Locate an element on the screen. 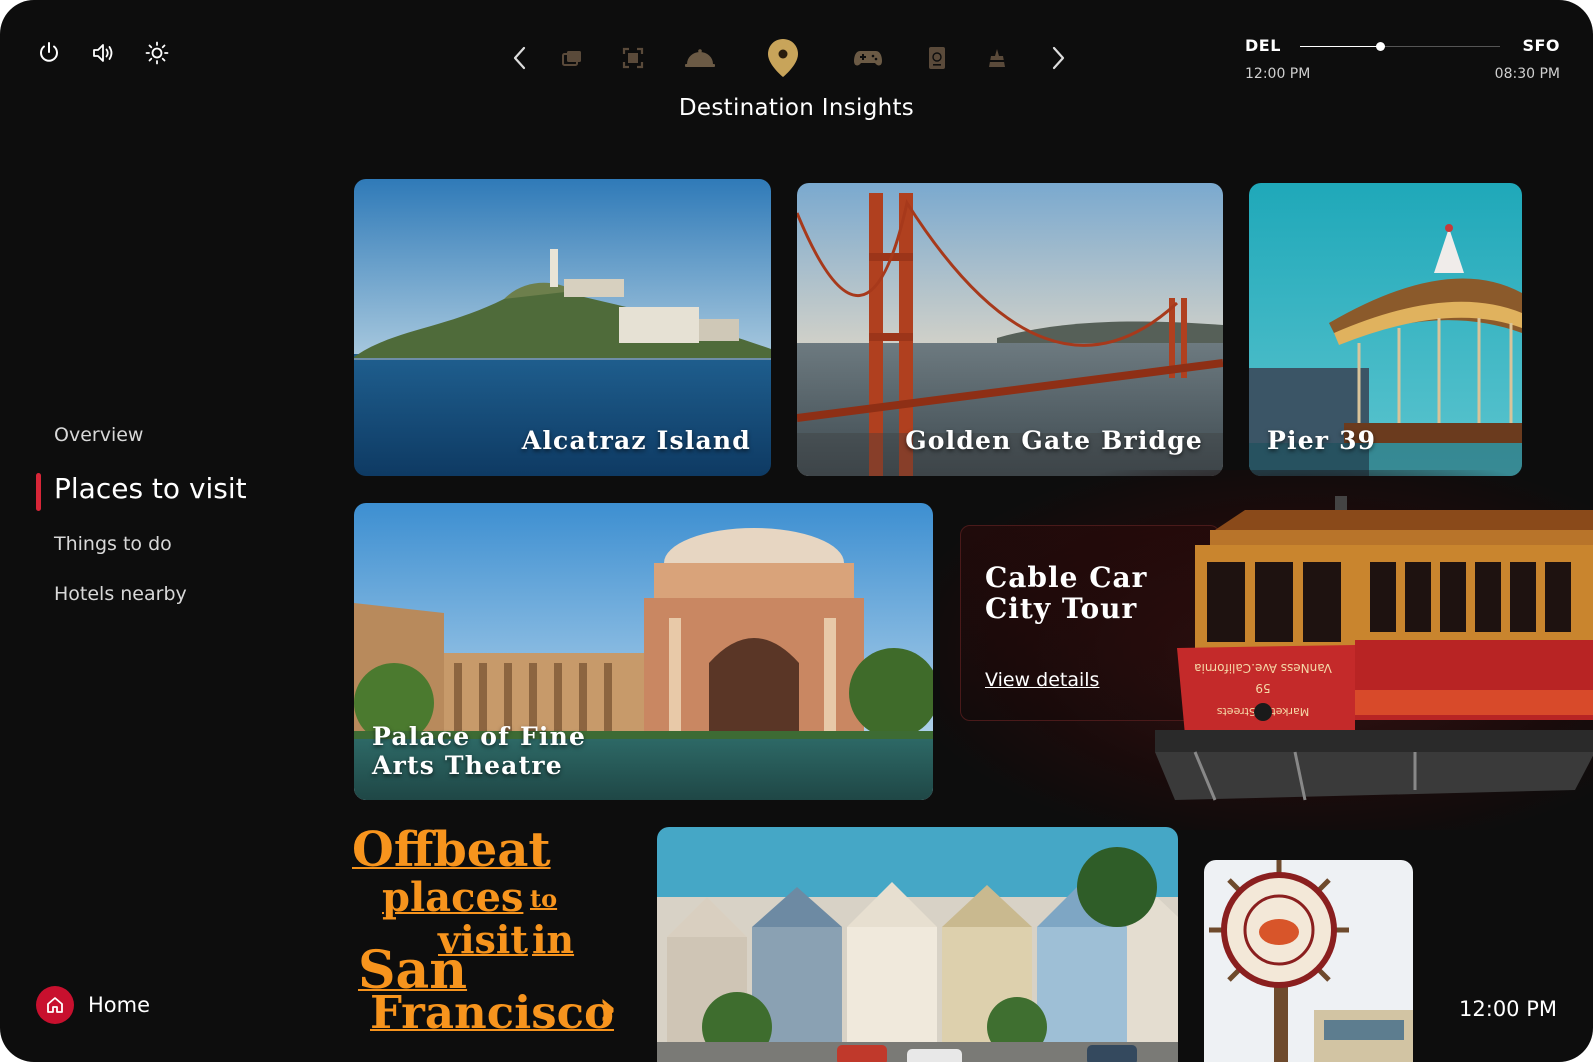 This screenshot has width=1593, height=1062. painted-ladies-image is located at coordinates (917, 944).